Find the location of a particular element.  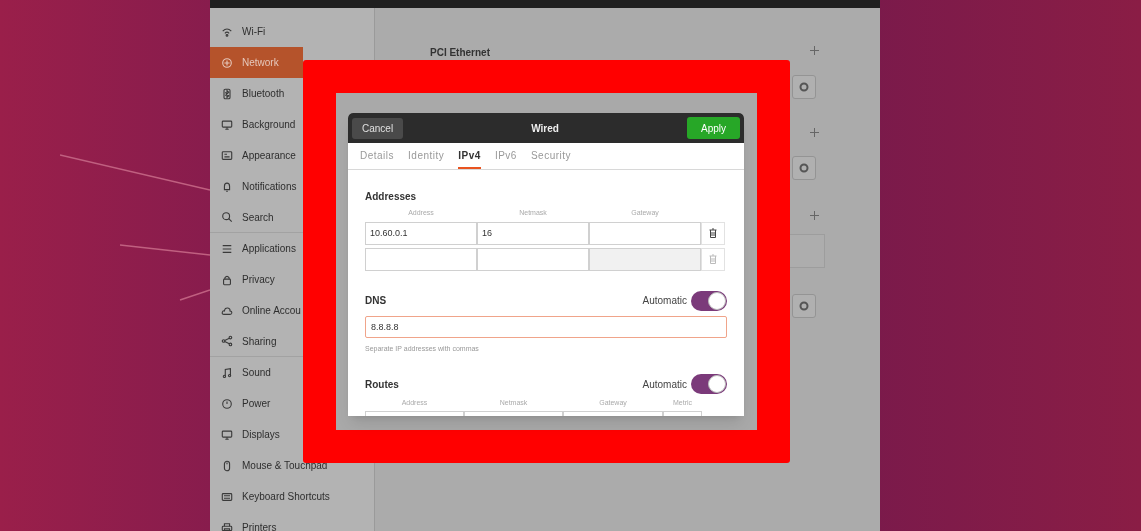

tab: IPv4 is located at coordinates (469, 156).